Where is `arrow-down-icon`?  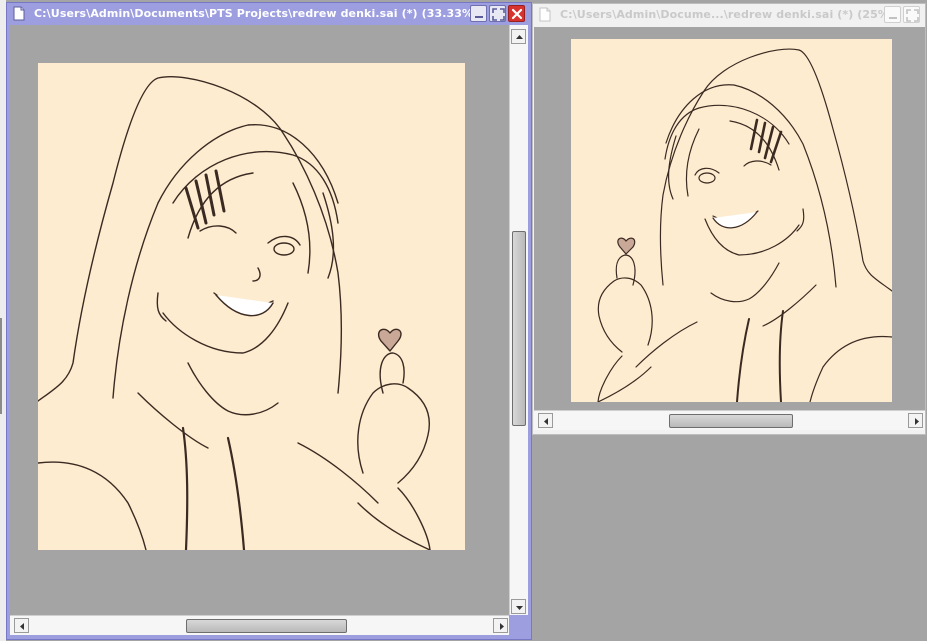 arrow-down-icon is located at coordinates (519, 608).